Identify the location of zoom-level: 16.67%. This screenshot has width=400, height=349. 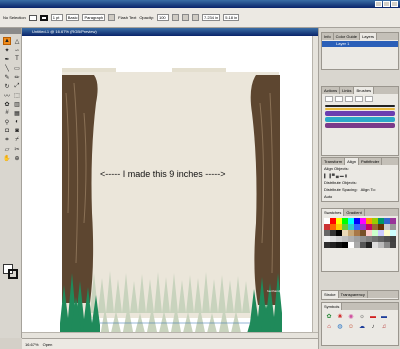
(32, 344).